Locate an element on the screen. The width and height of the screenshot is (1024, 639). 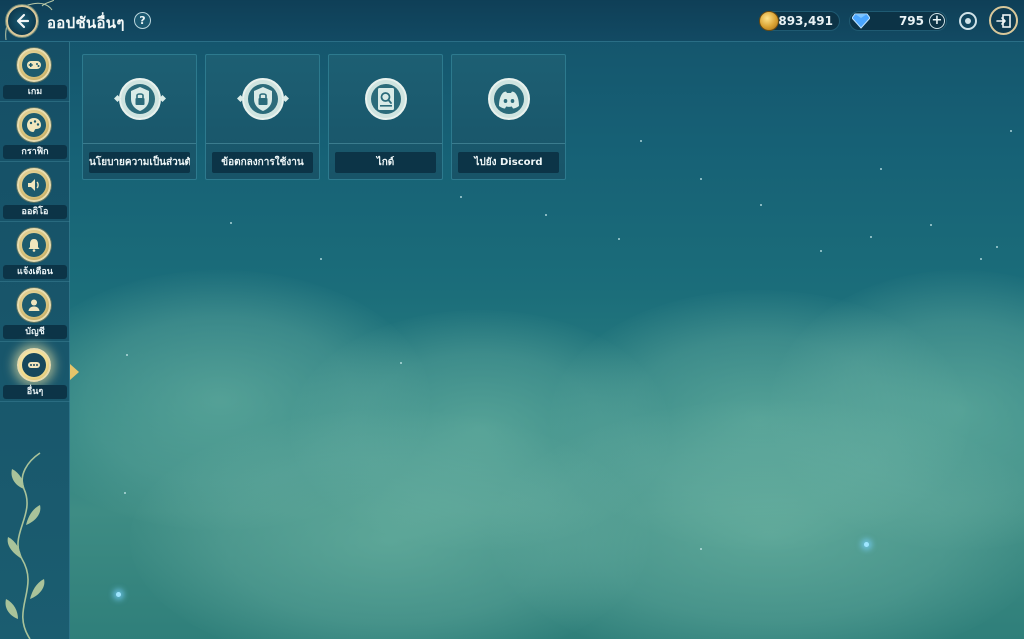
sidebar-item-game: เกม is located at coordinates (35, 72).